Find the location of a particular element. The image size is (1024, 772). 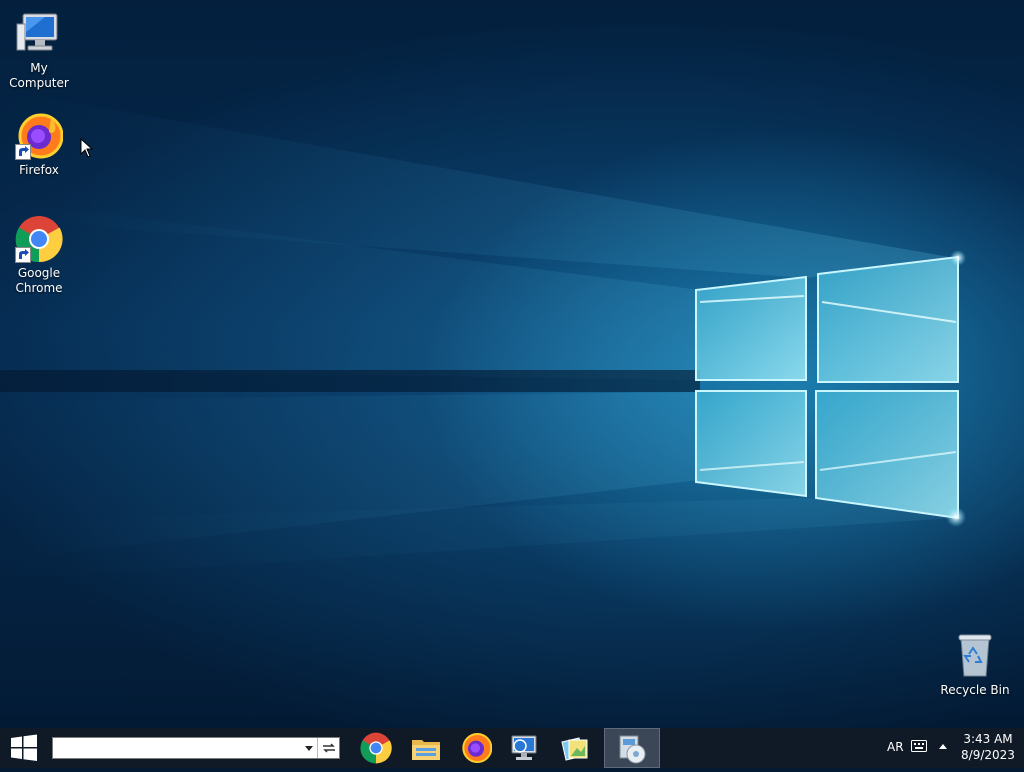

clock-time: 3:43 AM is located at coordinates (988, 739).